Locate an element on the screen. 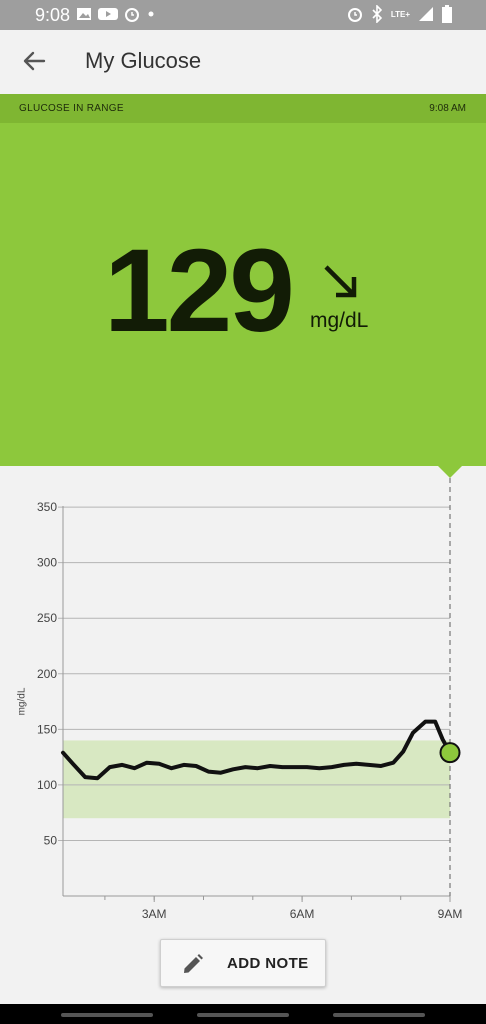  status-bar: 9:08 LTE+ is located at coordinates (243, 15).